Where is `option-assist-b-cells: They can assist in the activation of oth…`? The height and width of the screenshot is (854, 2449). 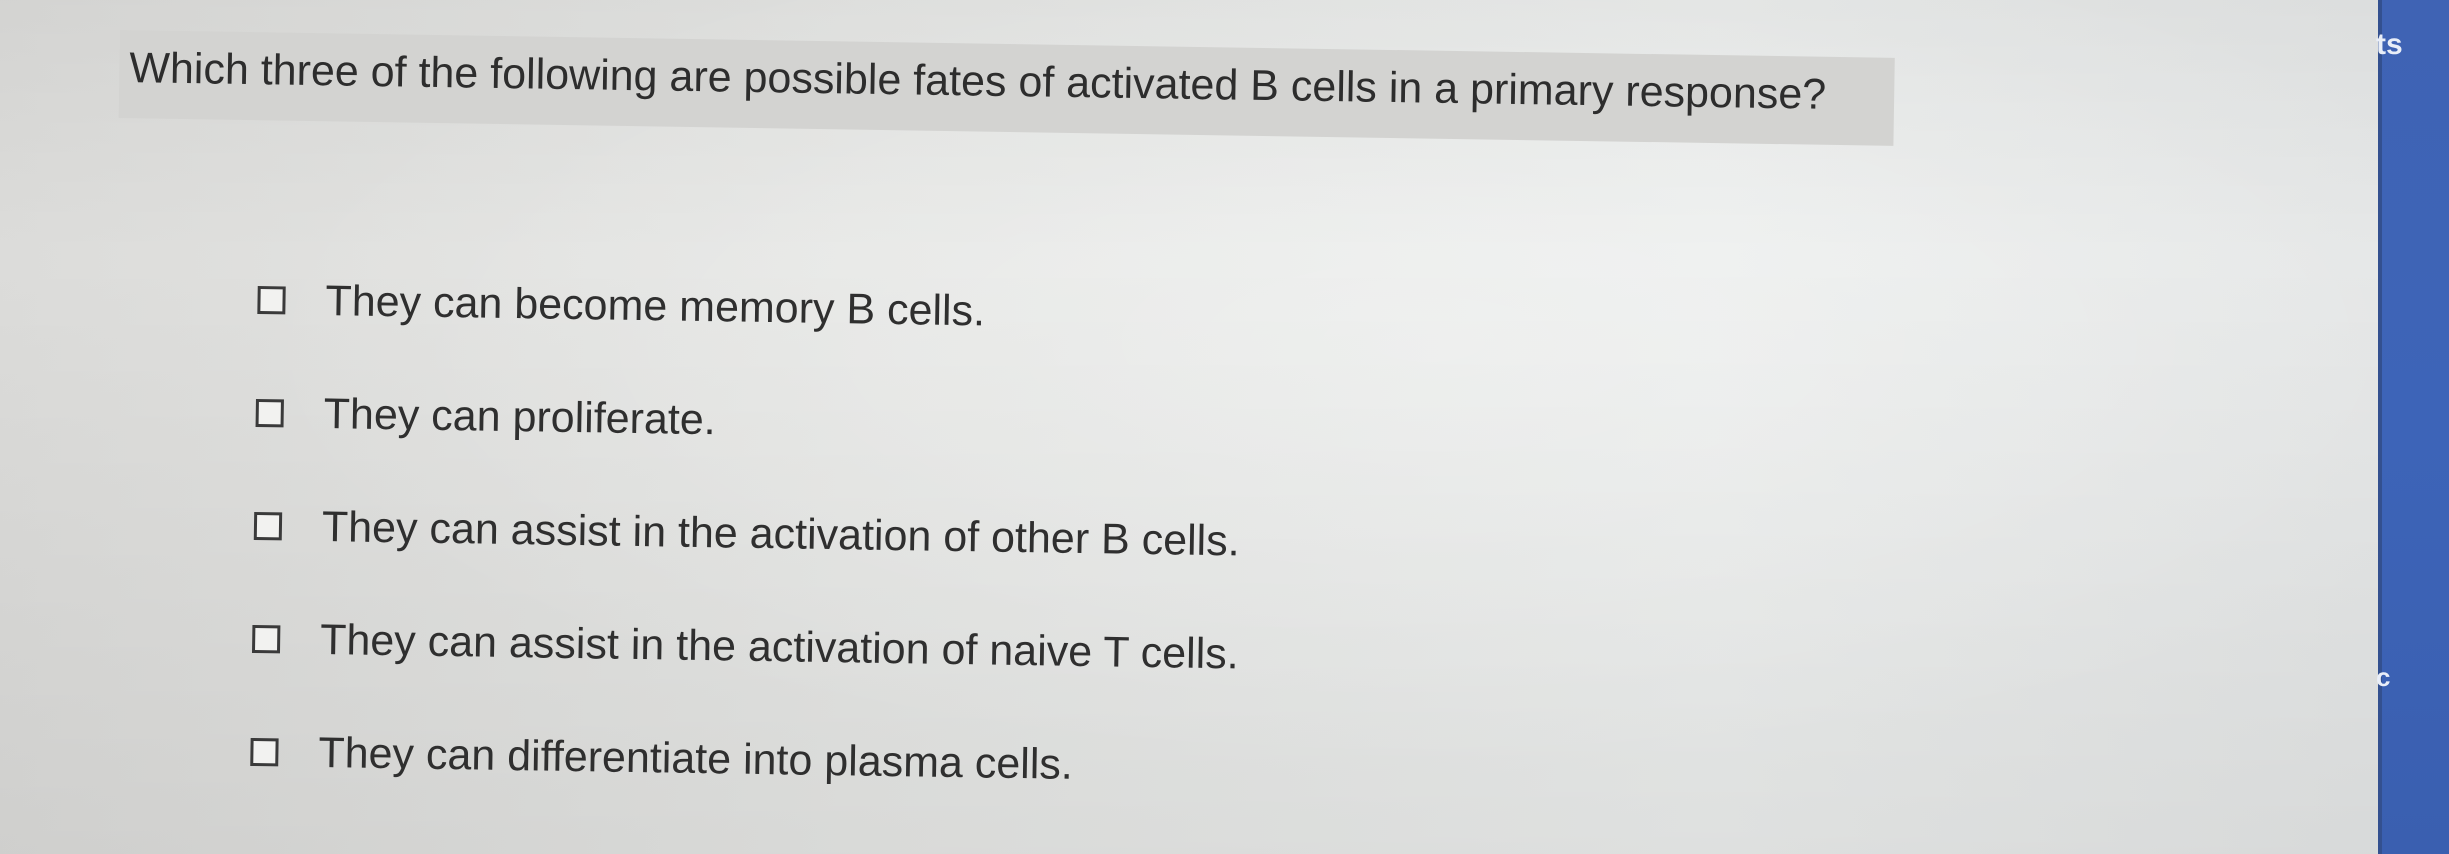 option-assist-b-cells: They can assist in the activation of oth… is located at coordinates (747, 533).